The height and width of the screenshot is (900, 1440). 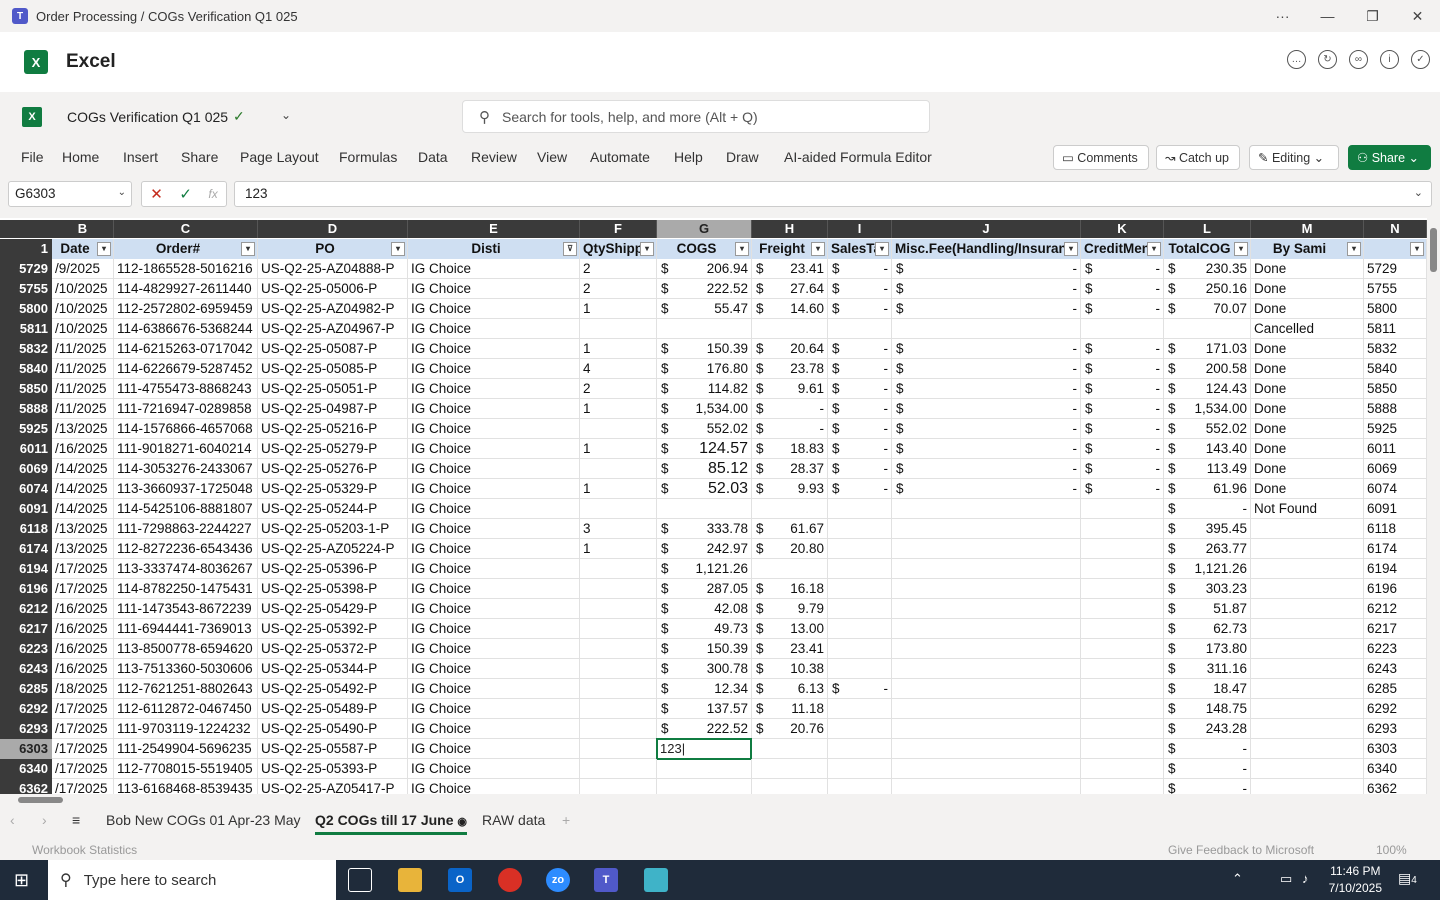 I want to click on cell-n: 6340, so click(x=1395, y=769).